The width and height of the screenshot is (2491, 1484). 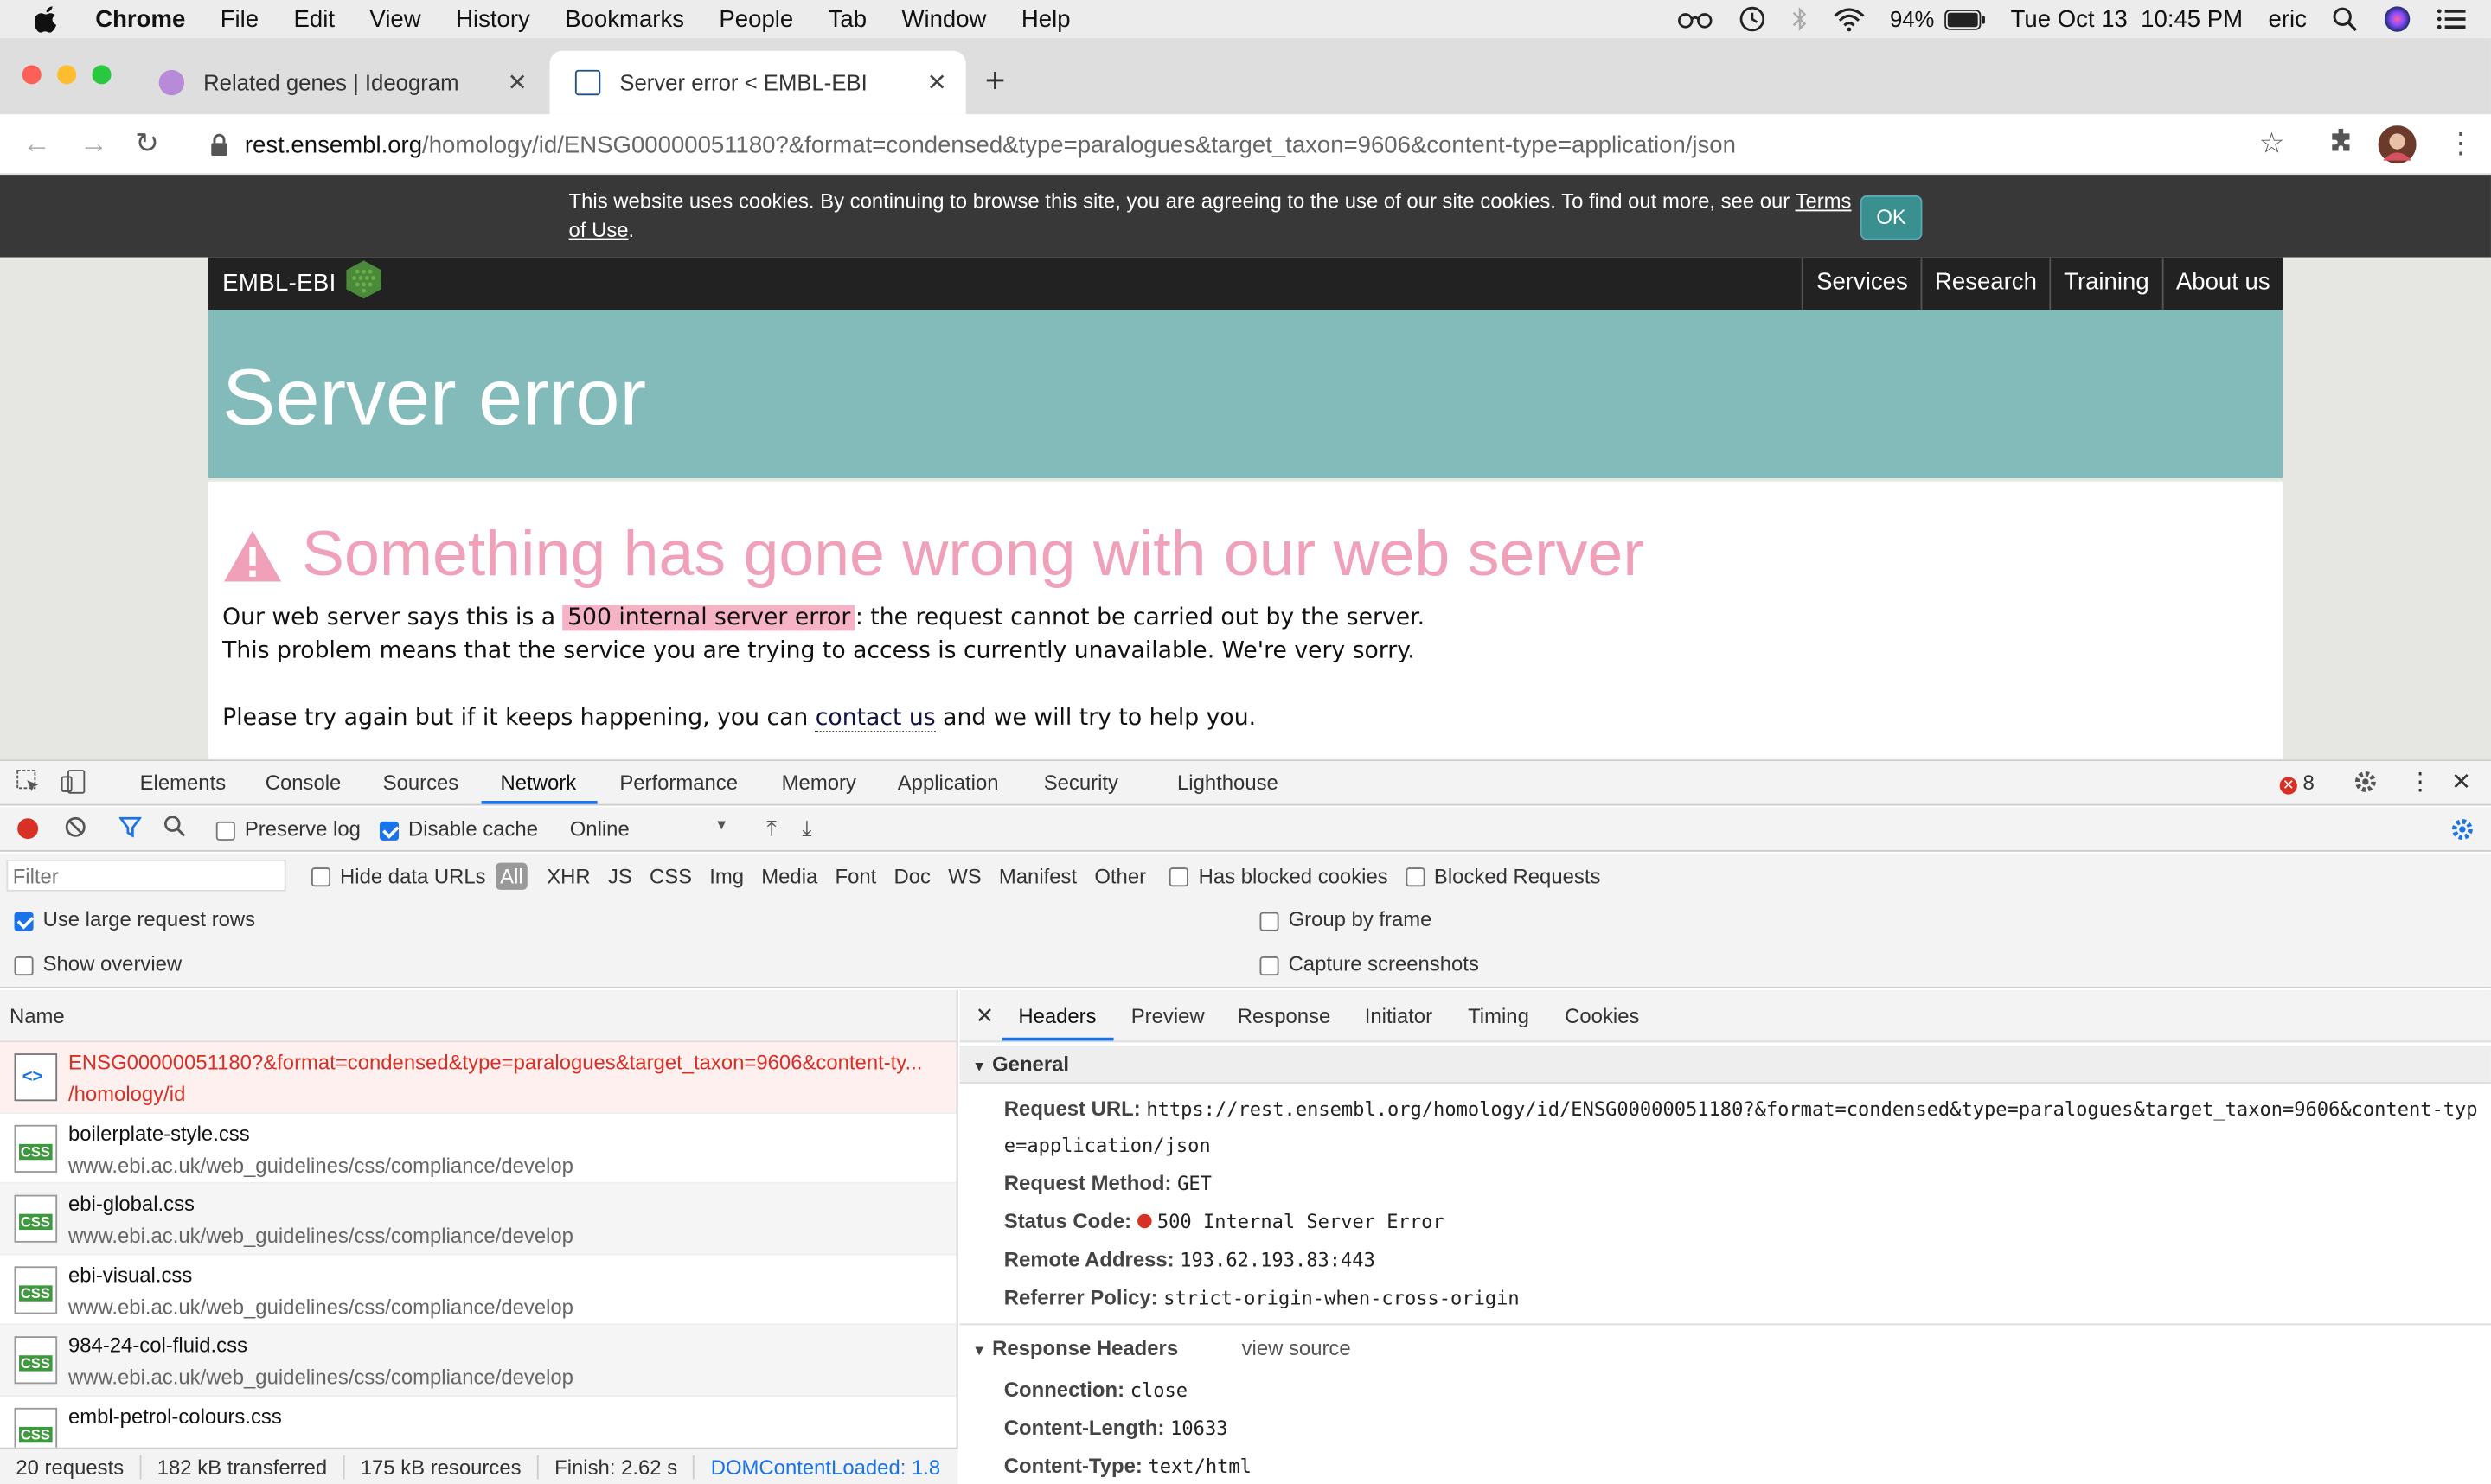 What do you see at coordinates (996, 81) in the screenshot?
I see `new-tab-icon: +` at bounding box center [996, 81].